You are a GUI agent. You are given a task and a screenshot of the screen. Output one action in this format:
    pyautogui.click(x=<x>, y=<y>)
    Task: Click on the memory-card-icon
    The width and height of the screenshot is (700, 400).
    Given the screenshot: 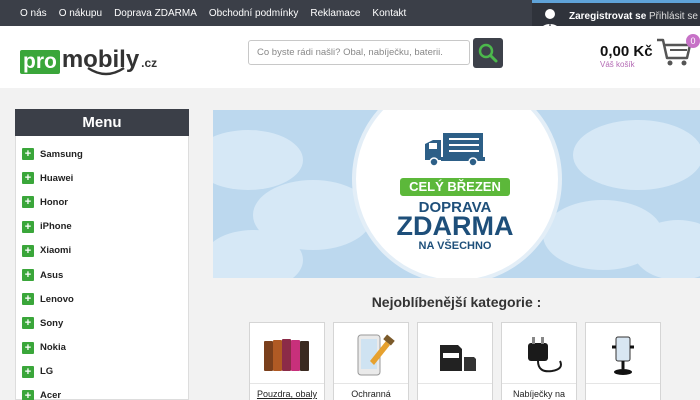 What is the action you would take?
    pyautogui.click(x=458, y=358)
    